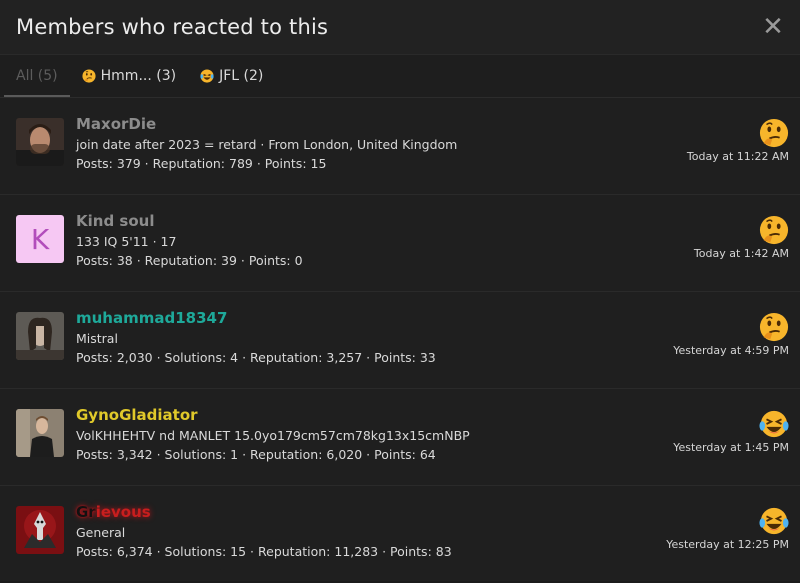 Image resolution: width=800 pixels, height=583 pixels. I want to click on user-blurb: 133 IQ 5'11 · 17, so click(126, 241).